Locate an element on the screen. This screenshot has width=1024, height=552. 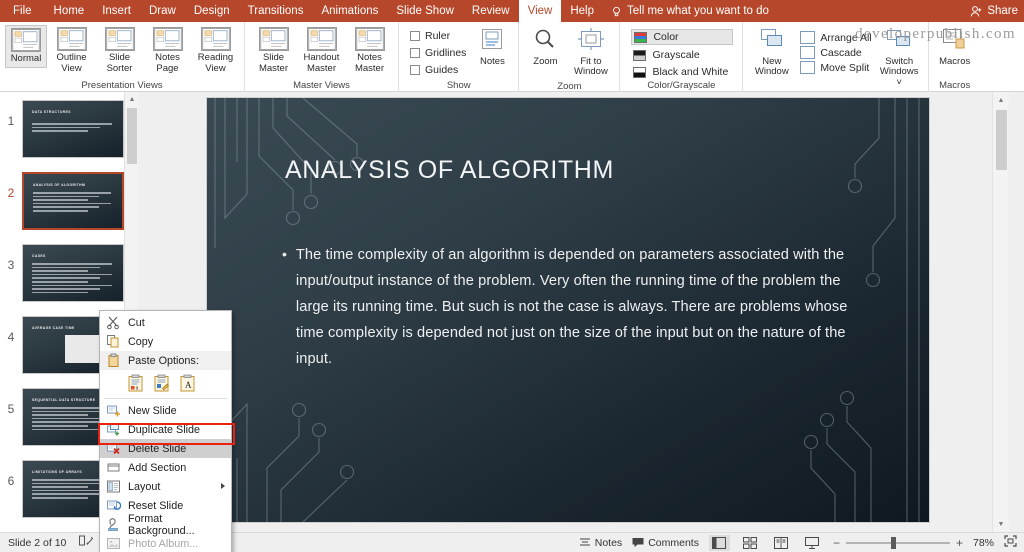
reading-view-button is located at coordinates (781, 543).